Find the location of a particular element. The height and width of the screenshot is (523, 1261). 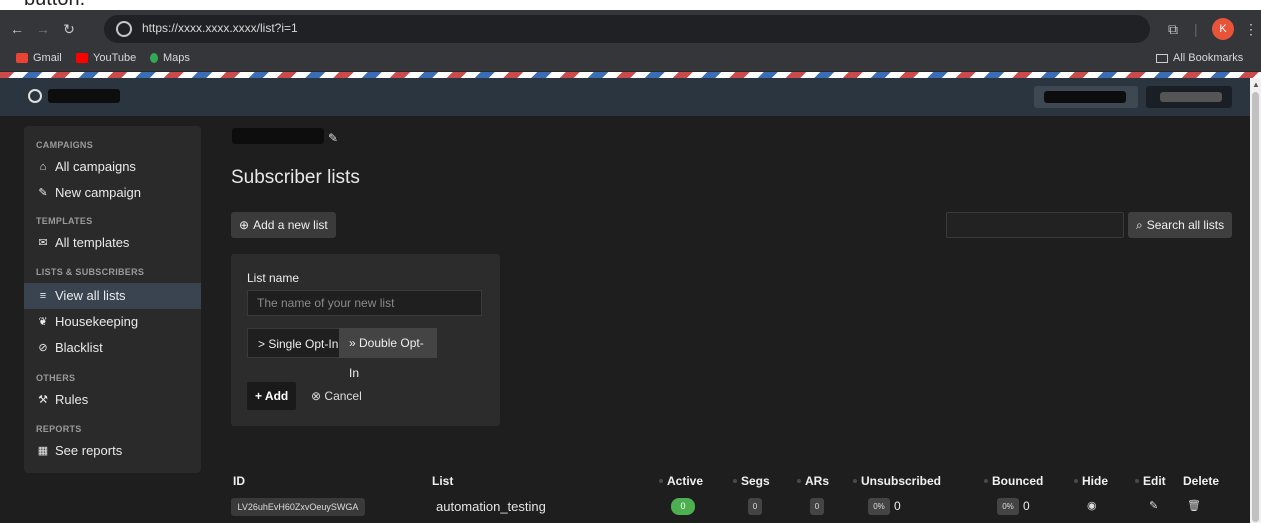

column-header-unsubscribed: Unsubscribed is located at coordinates (897, 481).